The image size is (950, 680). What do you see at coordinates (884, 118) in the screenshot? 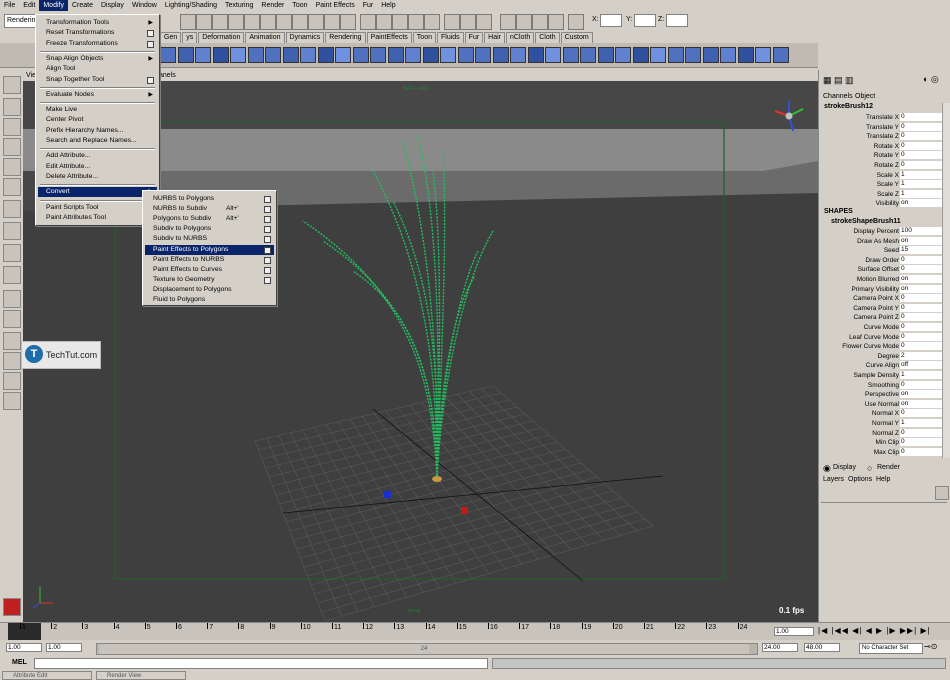
I see `channel-attr-row: Translate X0` at bounding box center [884, 118].